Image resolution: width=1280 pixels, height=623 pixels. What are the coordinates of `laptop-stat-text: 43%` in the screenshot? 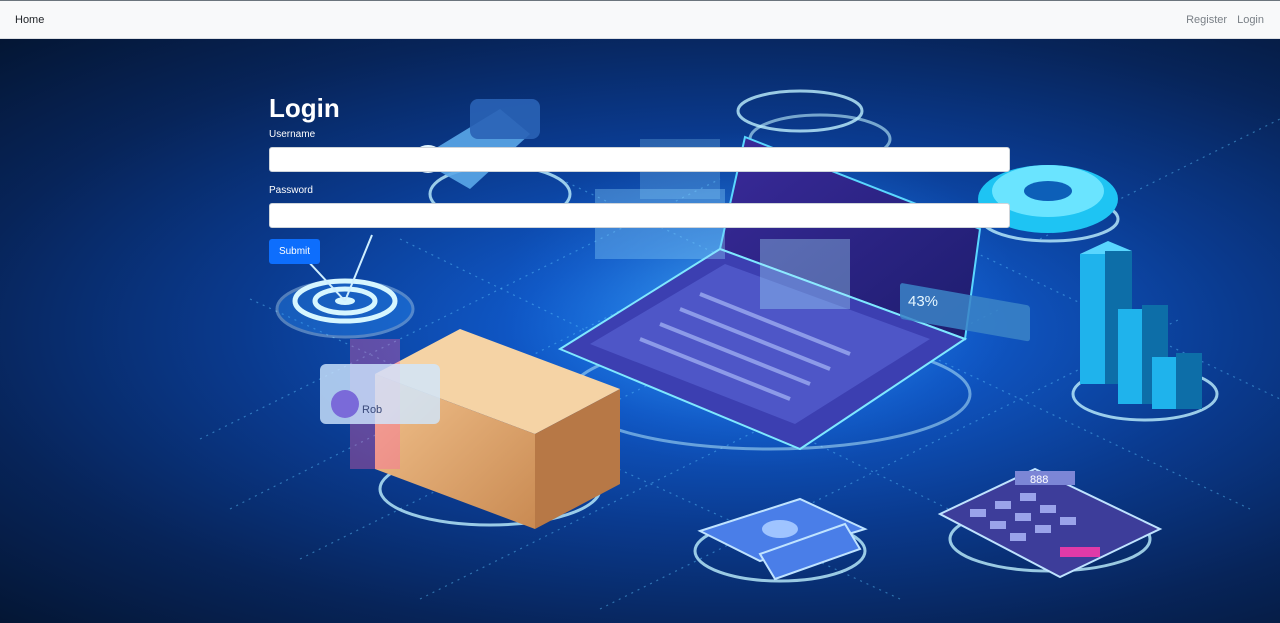 It's located at (923, 301).